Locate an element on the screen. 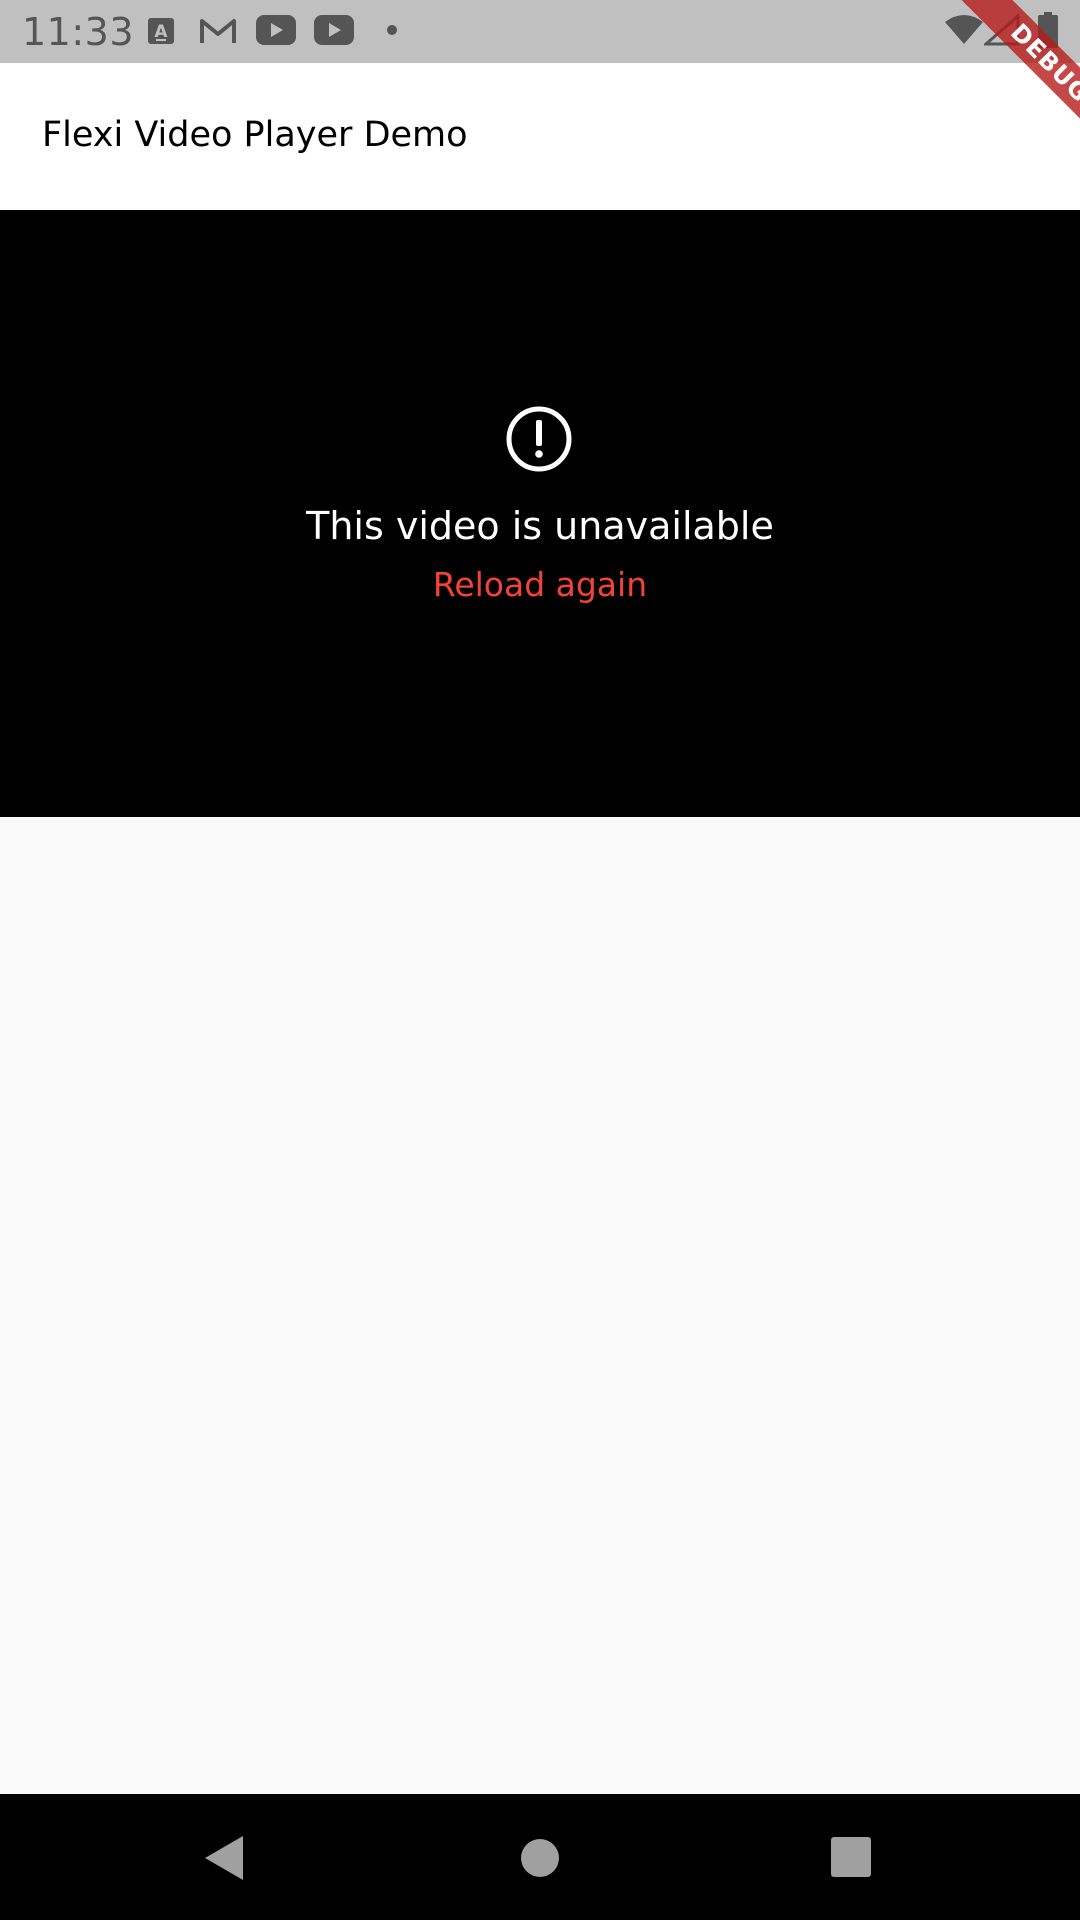 The height and width of the screenshot is (1920, 1080). app-bar: Flexi Video Player Demo is located at coordinates (540, 136).